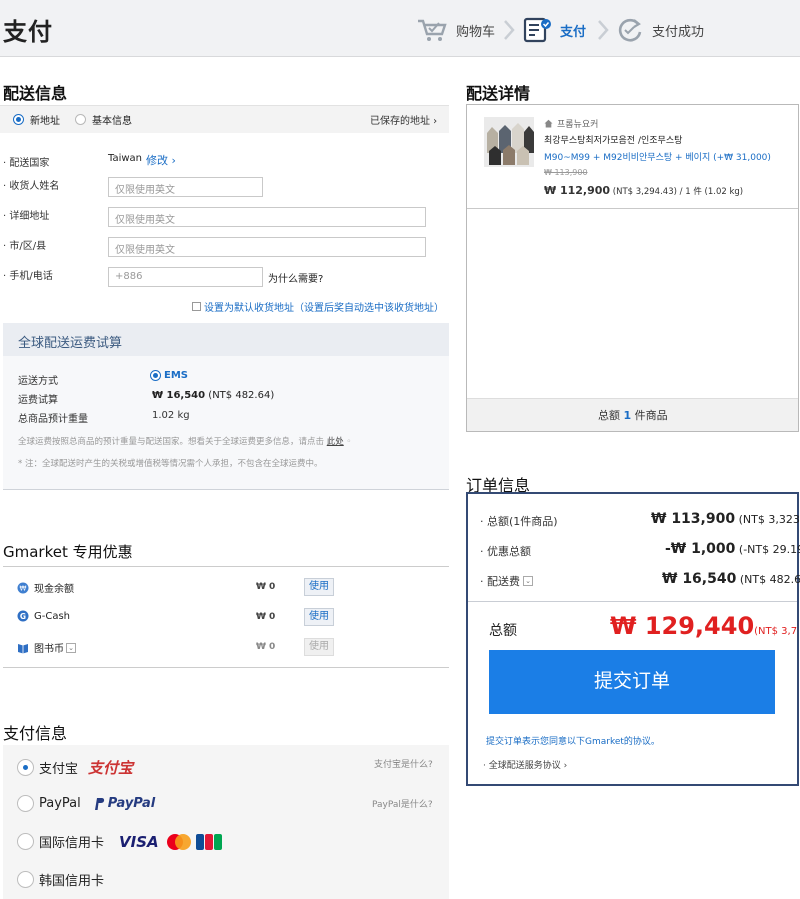 The image size is (800, 899). I want to click on total-value-group: ₩ 129,440(NT$ 3,777.07), so click(703, 626).